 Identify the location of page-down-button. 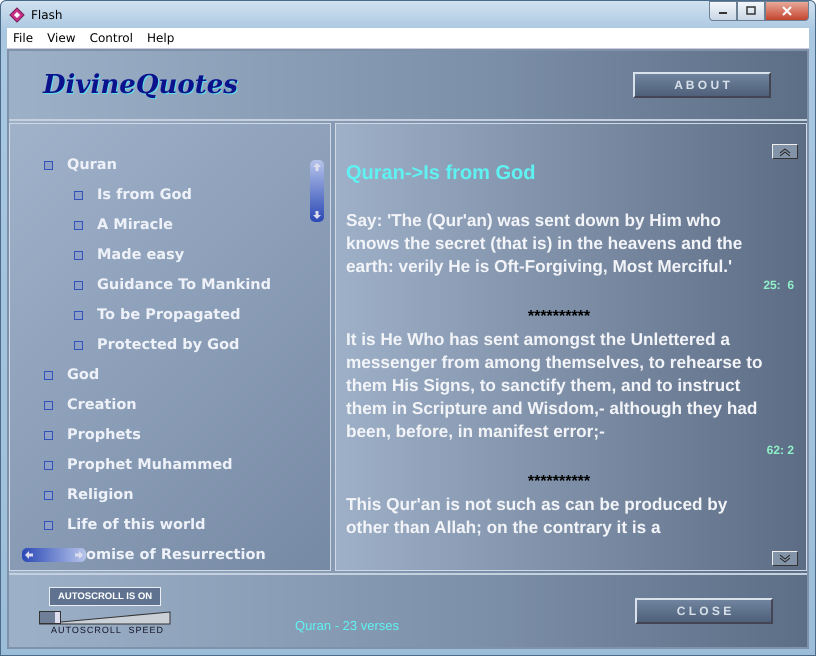
(785, 558).